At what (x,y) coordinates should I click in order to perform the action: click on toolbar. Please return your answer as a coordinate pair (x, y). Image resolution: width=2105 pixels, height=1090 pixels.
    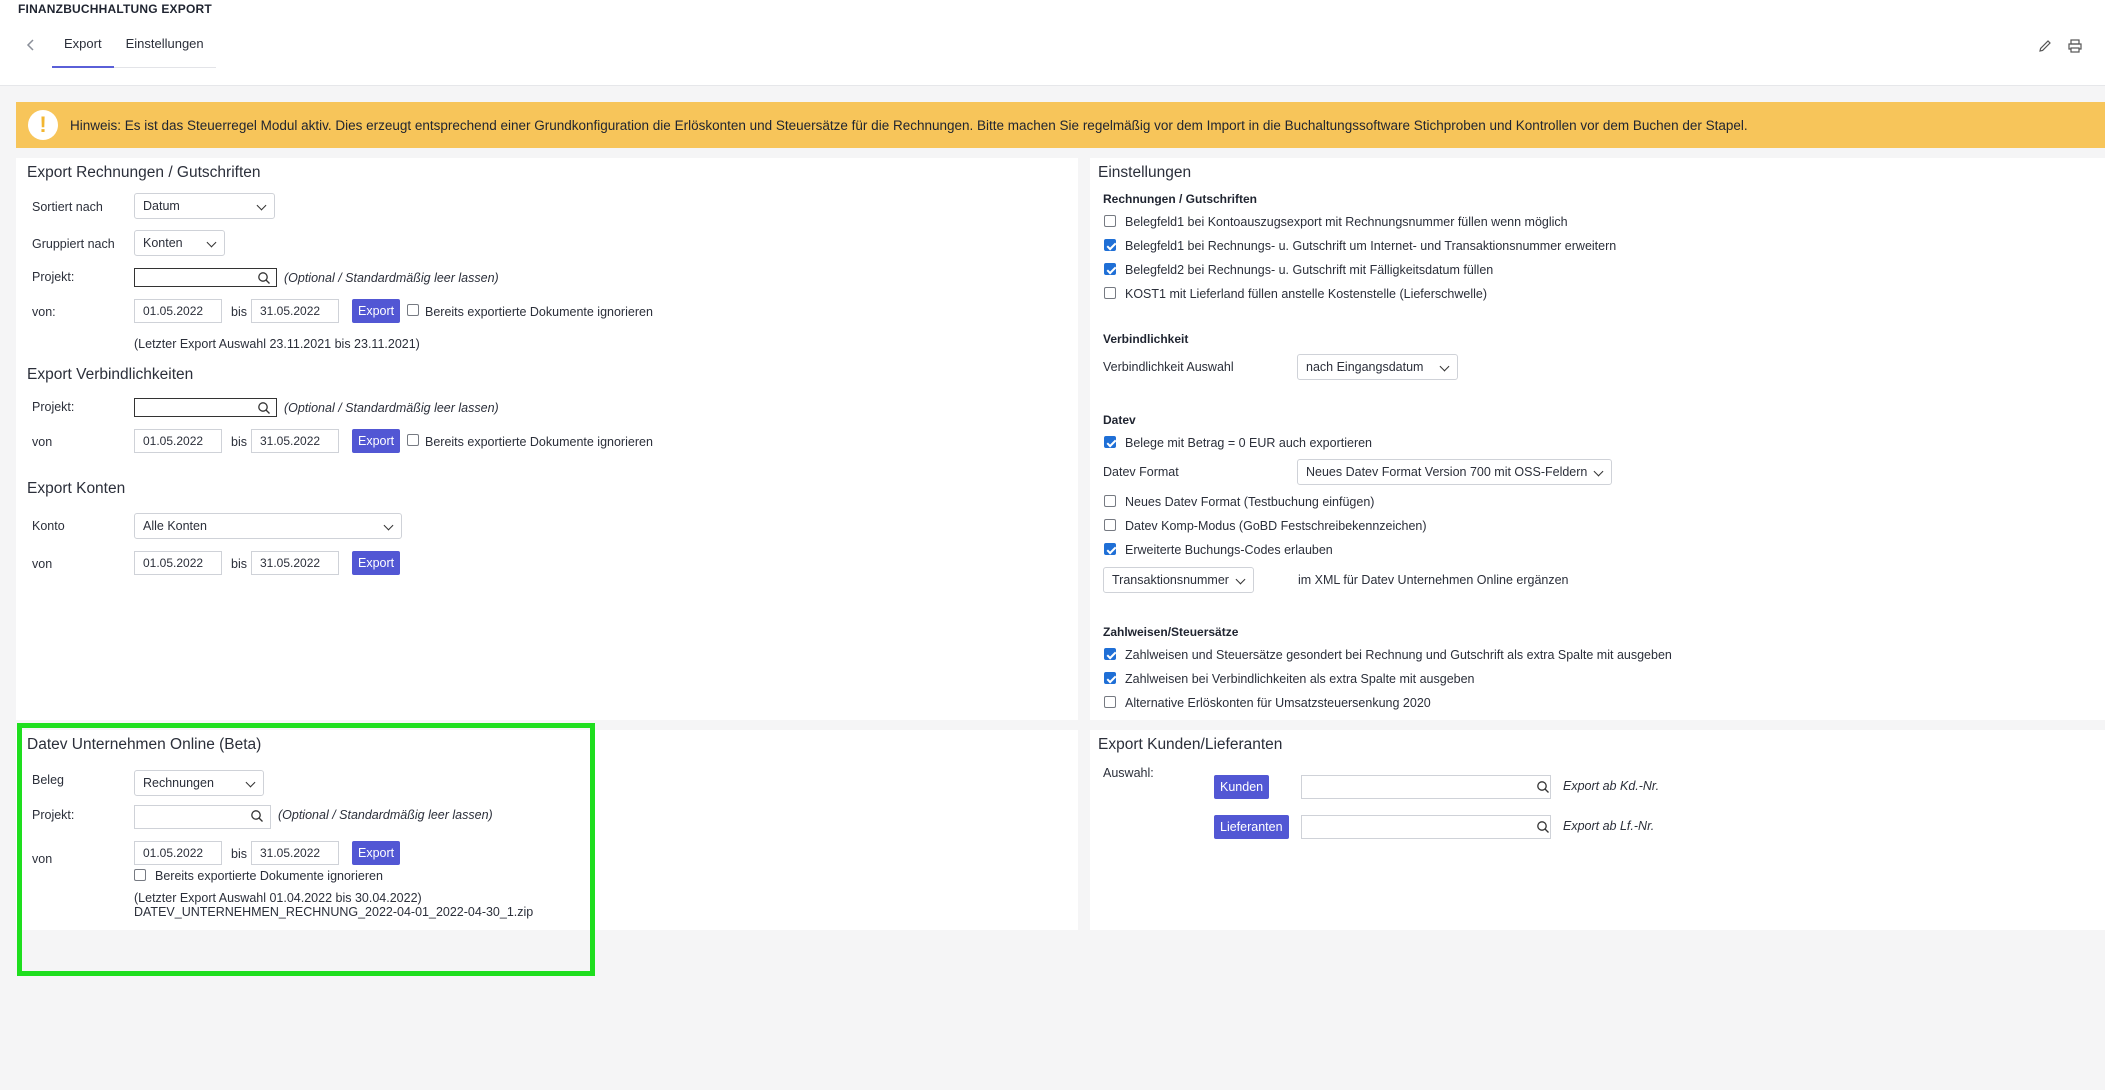
    Looking at the image, I should click on (2060, 46).